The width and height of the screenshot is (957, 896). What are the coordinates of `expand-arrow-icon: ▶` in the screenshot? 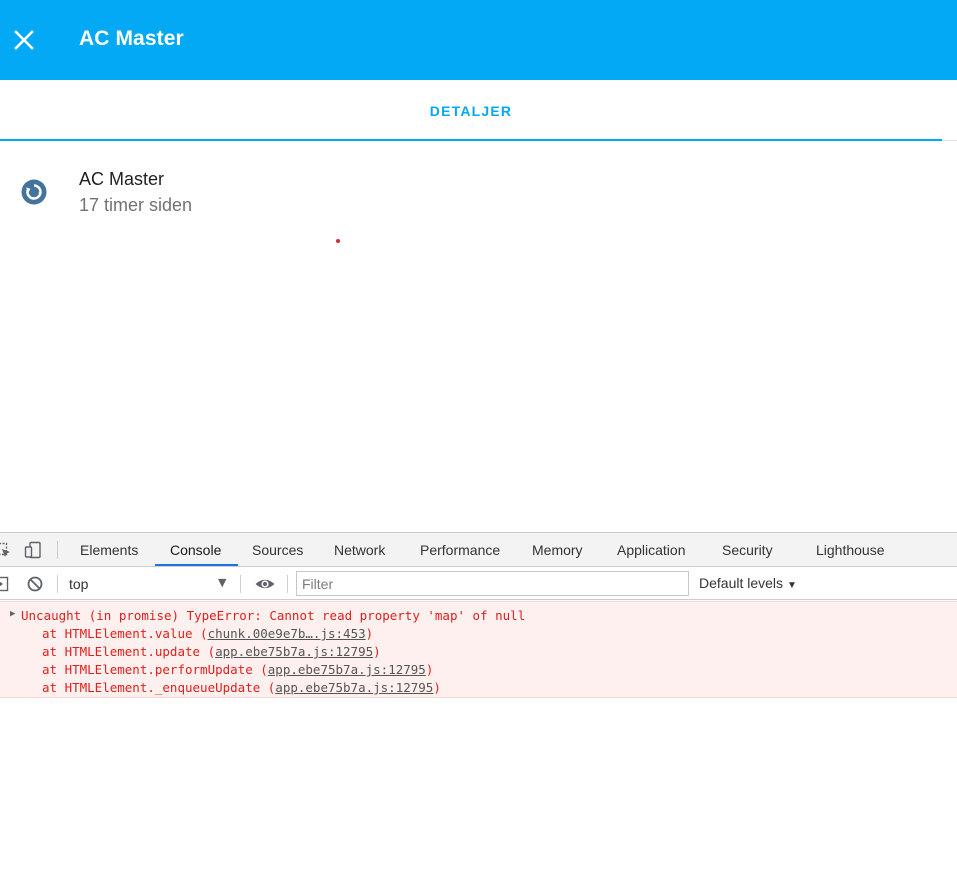 It's located at (12, 614).